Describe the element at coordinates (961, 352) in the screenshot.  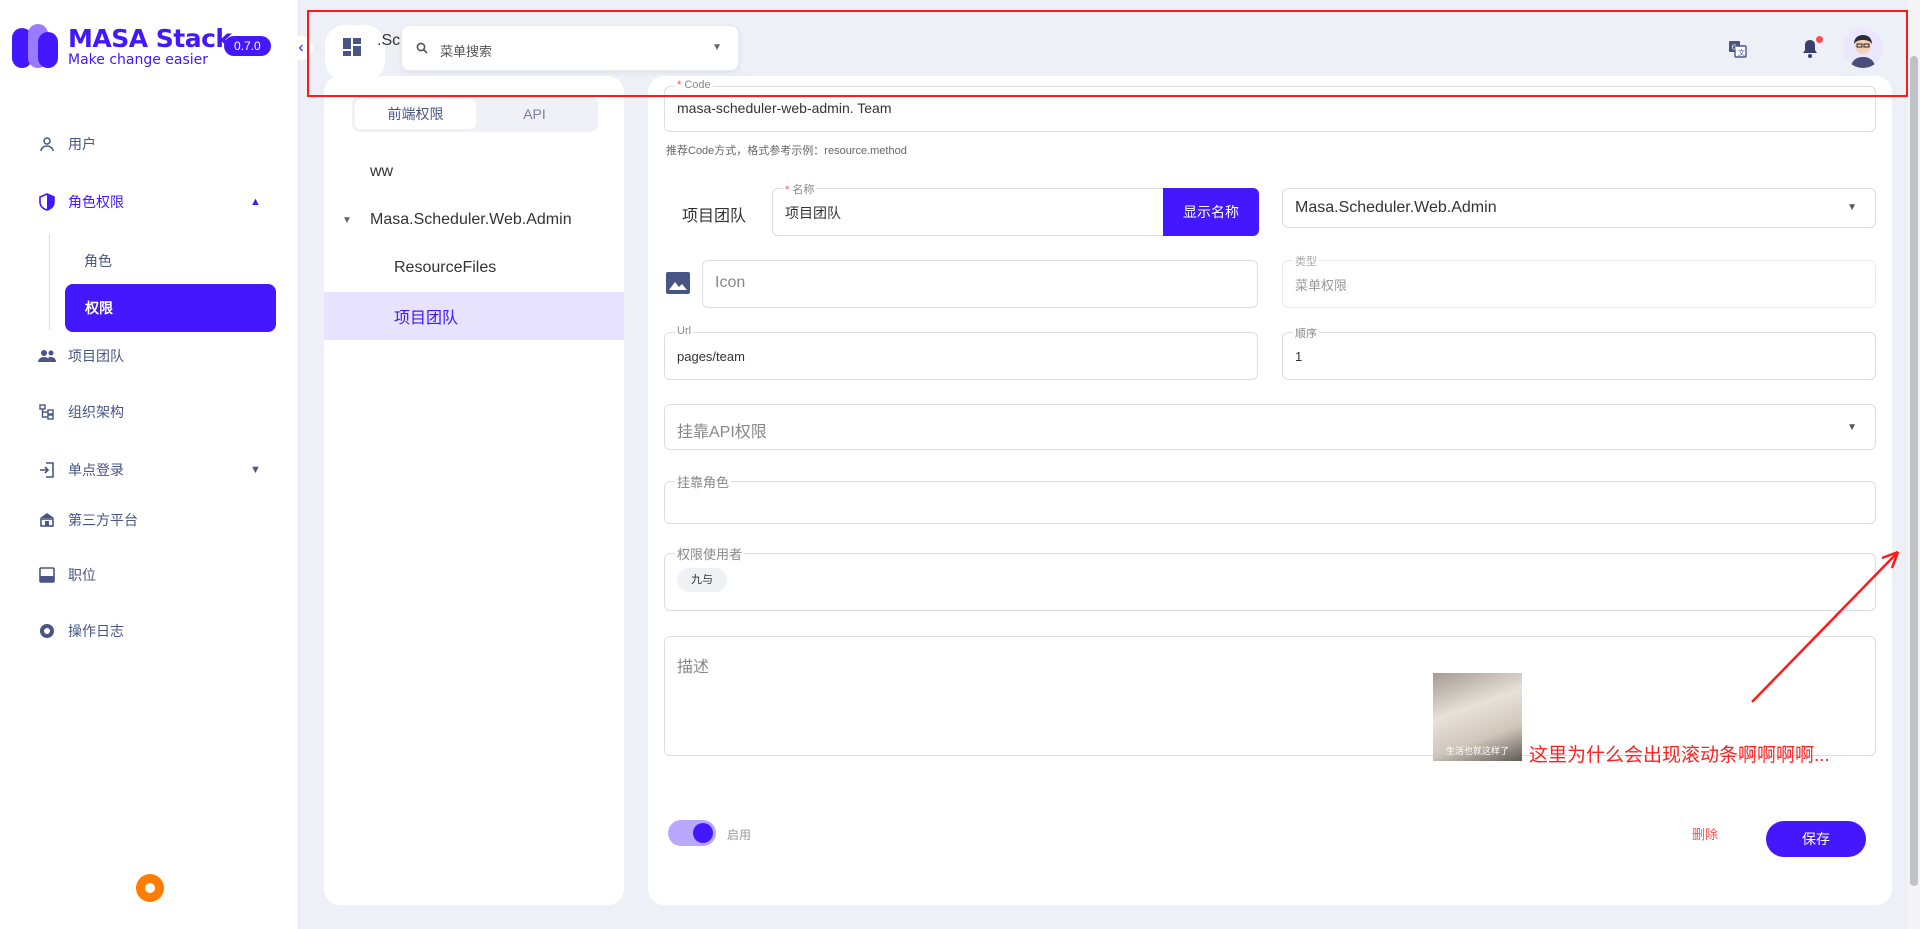
I see `url-field: Url pages/team` at that location.